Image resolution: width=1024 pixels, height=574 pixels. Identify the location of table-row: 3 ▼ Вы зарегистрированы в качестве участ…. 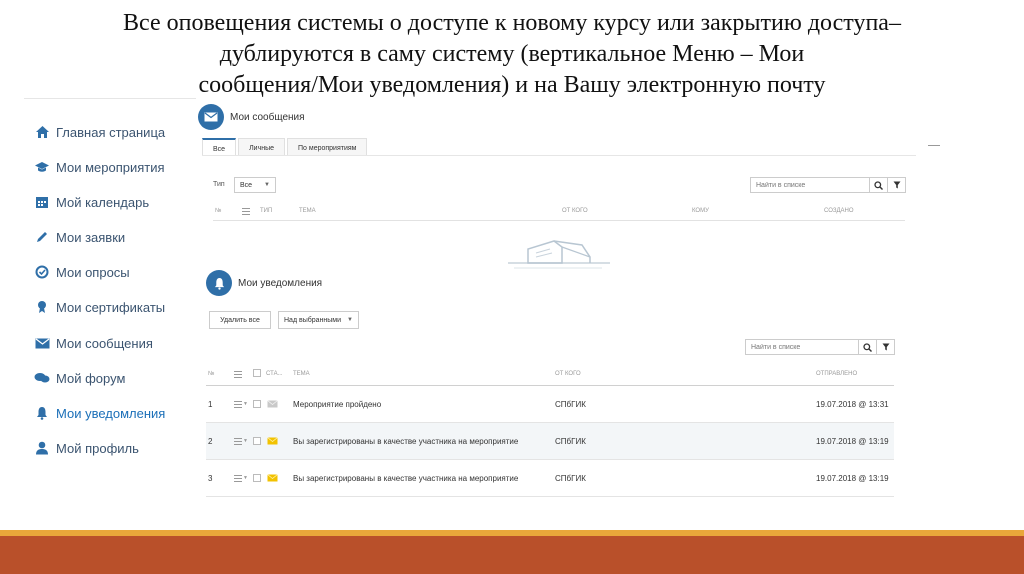
(550, 478).